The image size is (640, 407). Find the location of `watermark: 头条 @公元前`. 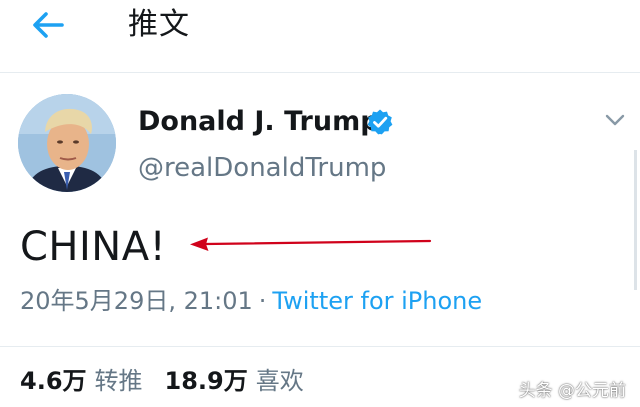

watermark: 头条 @公元前 is located at coordinates (572, 391).